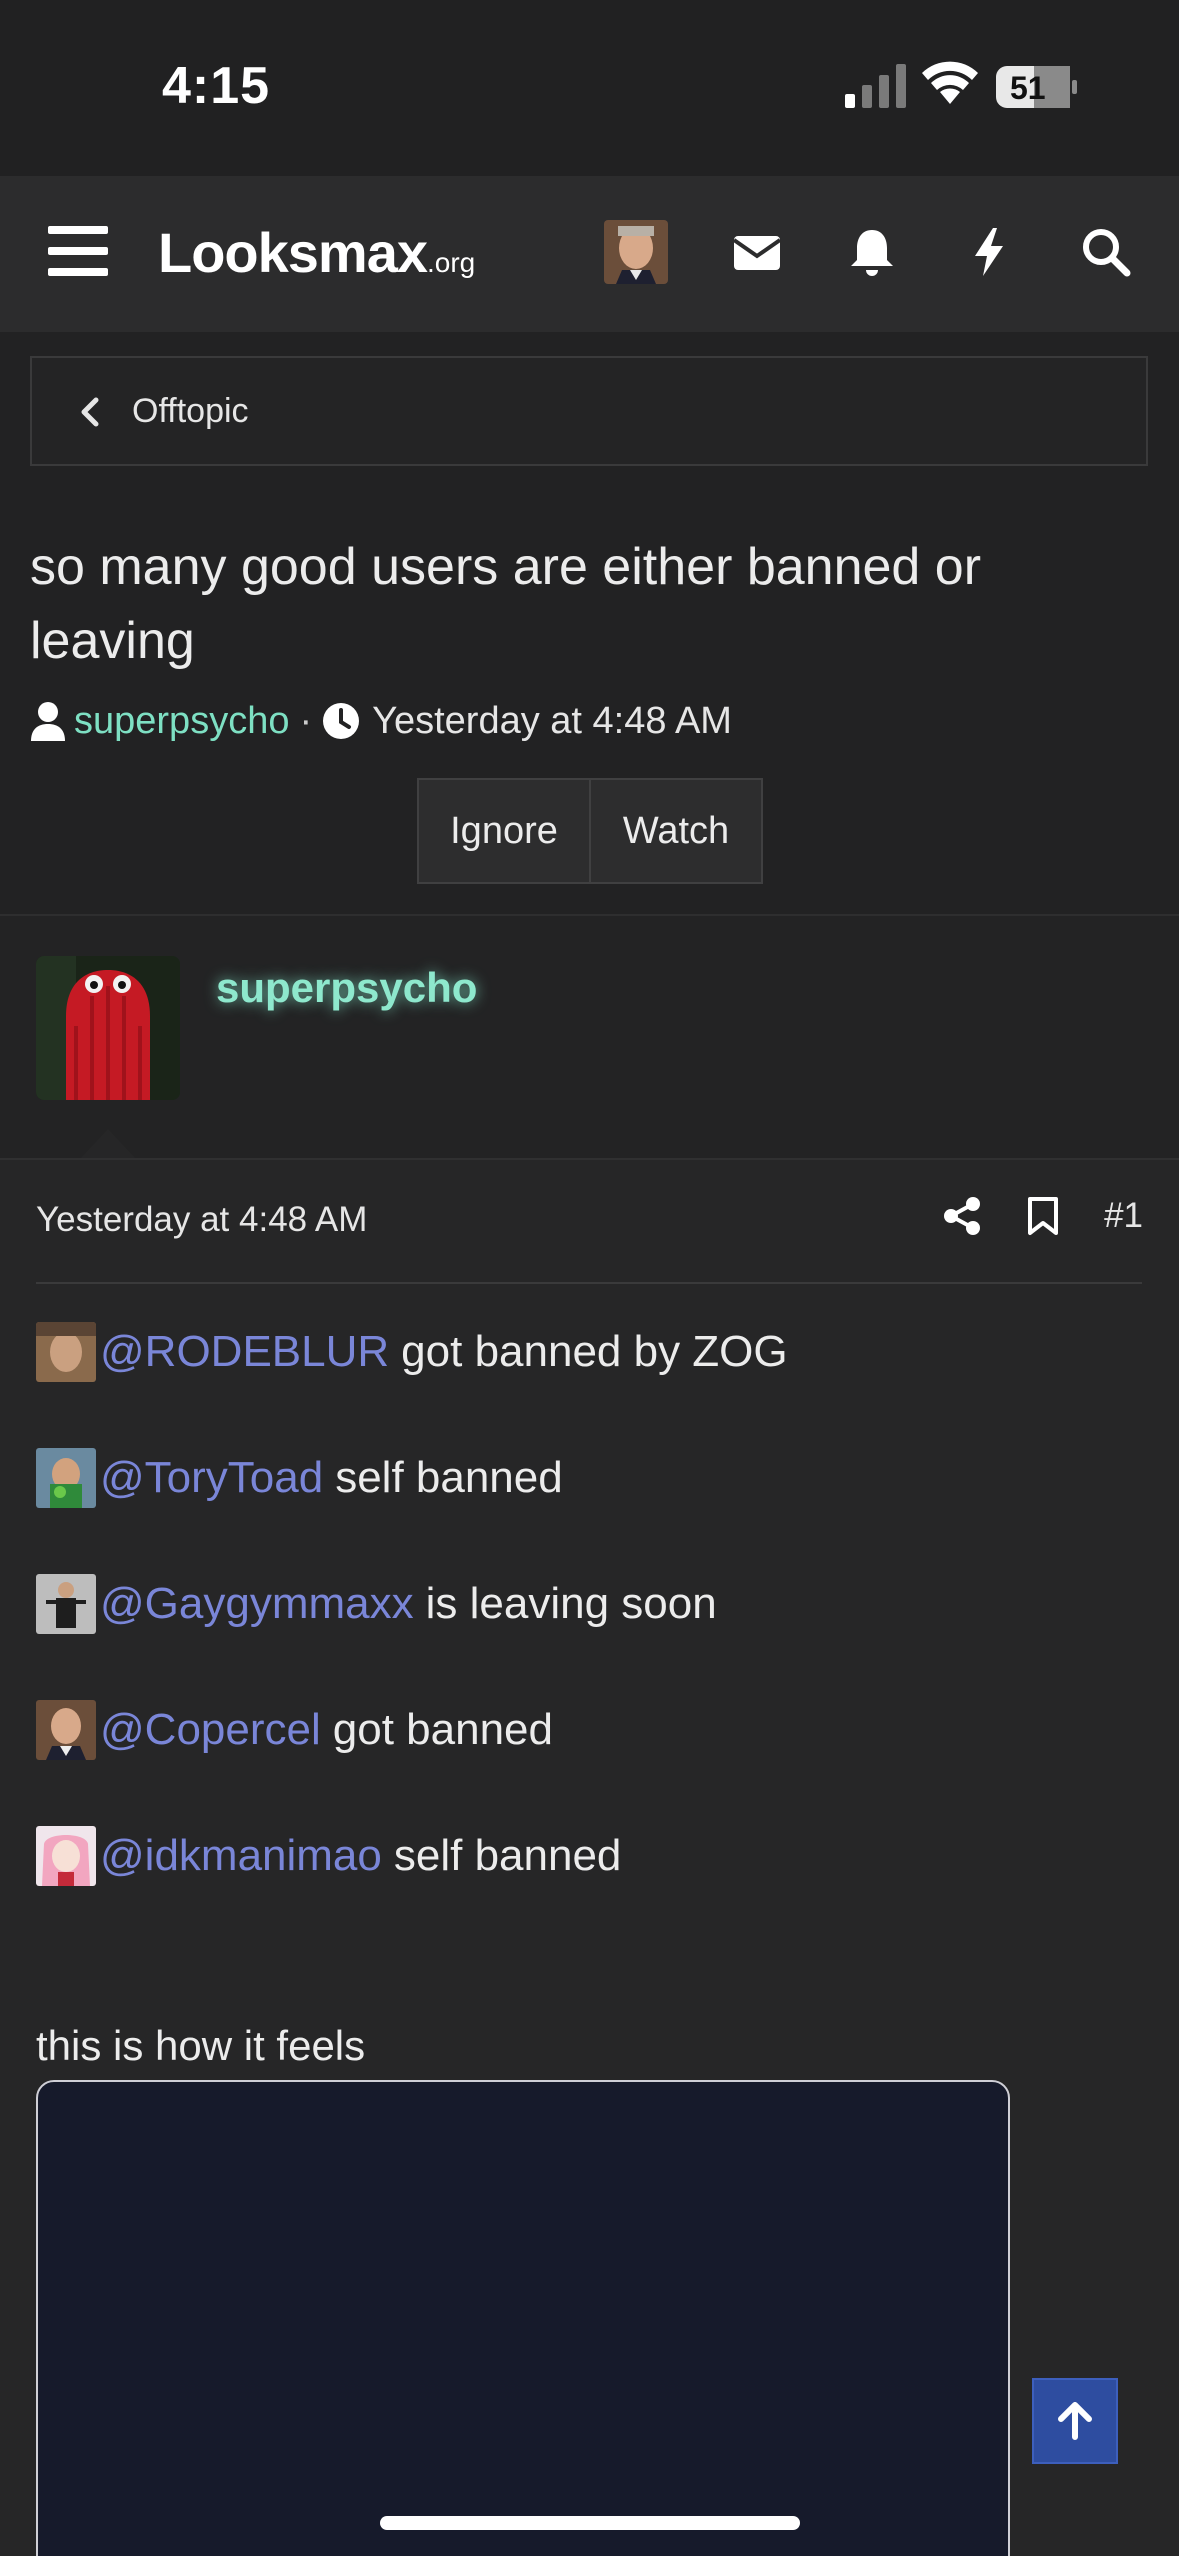 This screenshot has height=2556, width=1179. What do you see at coordinates (589, 1037) in the screenshot?
I see `post-user-block: superpsycho` at bounding box center [589, 1037].